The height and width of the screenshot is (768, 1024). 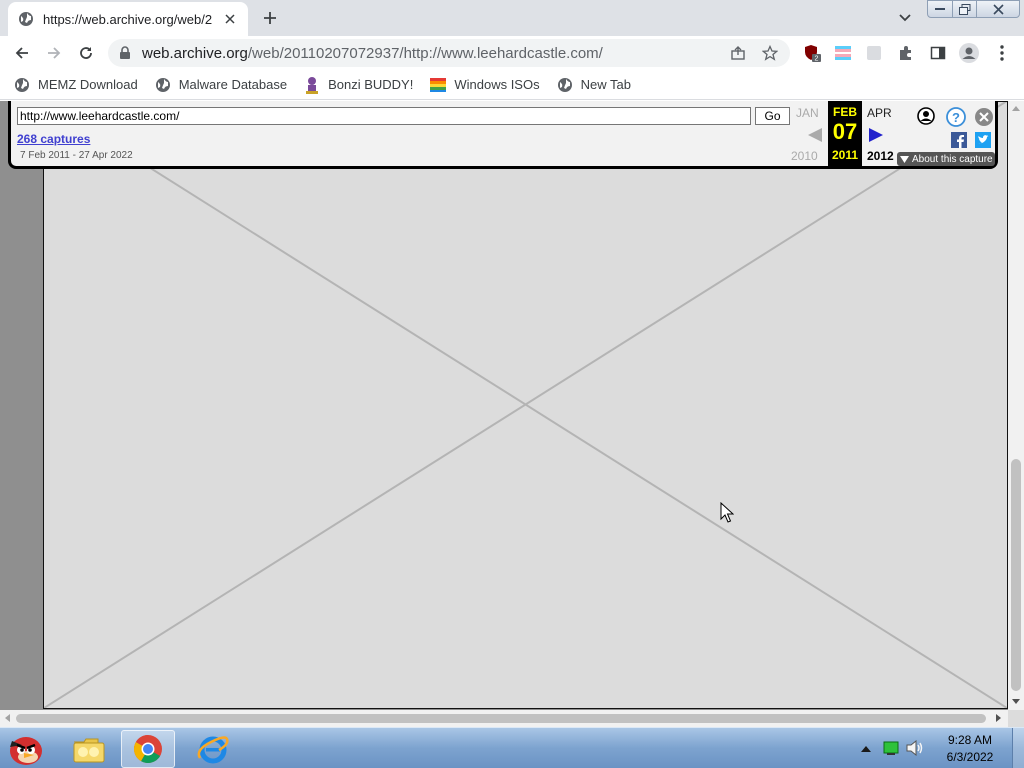 What do you see at coordinates (1018, 748) in the screenshot?
I see `show-desktop-button` at bounding box center [1018, 748].